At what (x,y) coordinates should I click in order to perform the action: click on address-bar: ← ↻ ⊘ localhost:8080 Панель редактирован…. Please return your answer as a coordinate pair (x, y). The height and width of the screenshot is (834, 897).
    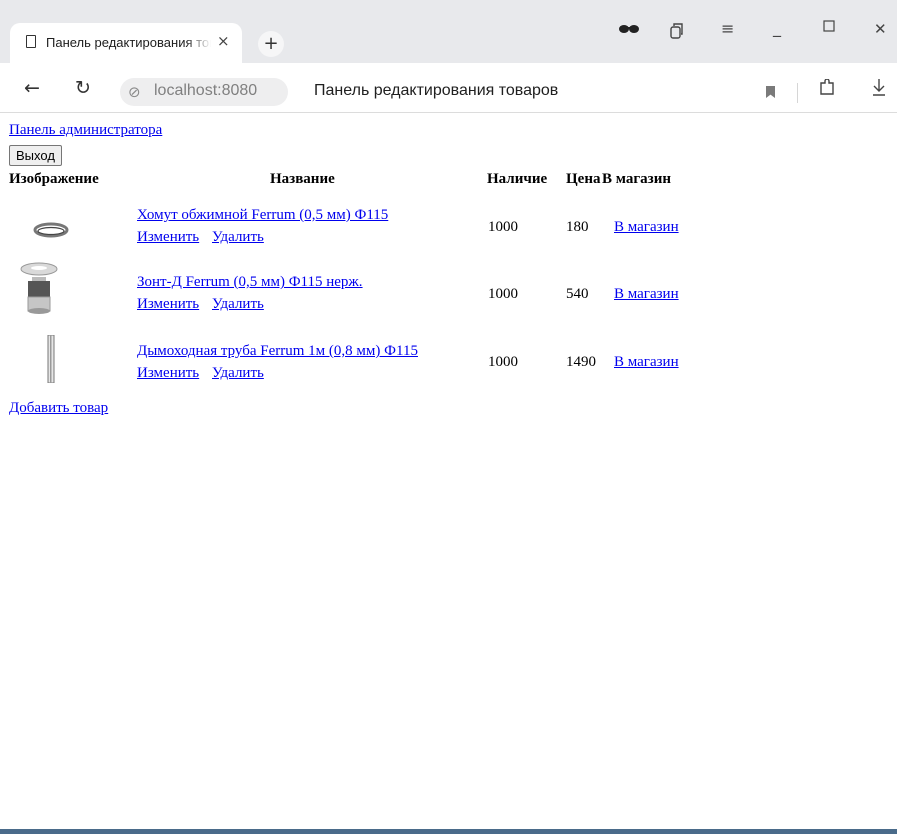
    Looking at the image, I should click on (448, 88).